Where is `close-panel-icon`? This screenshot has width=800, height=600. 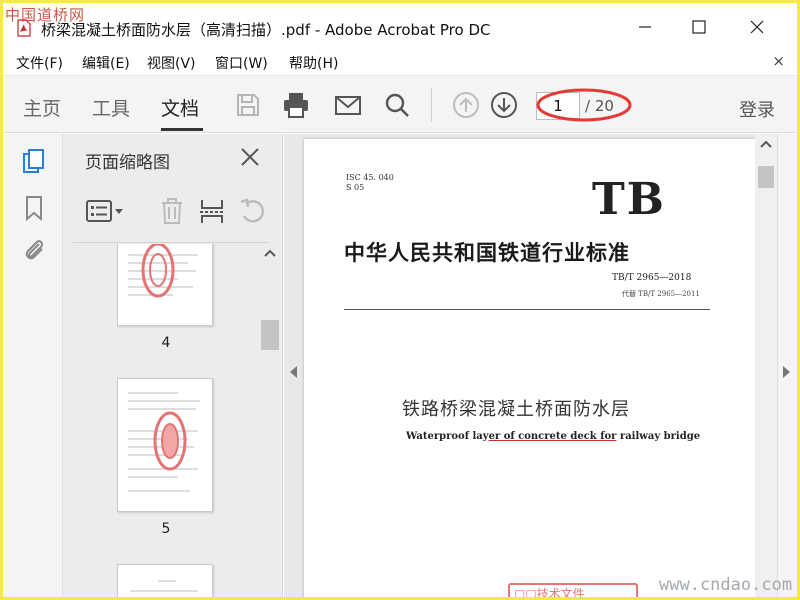 close-panel-icon is located at coordinates (250, 157).